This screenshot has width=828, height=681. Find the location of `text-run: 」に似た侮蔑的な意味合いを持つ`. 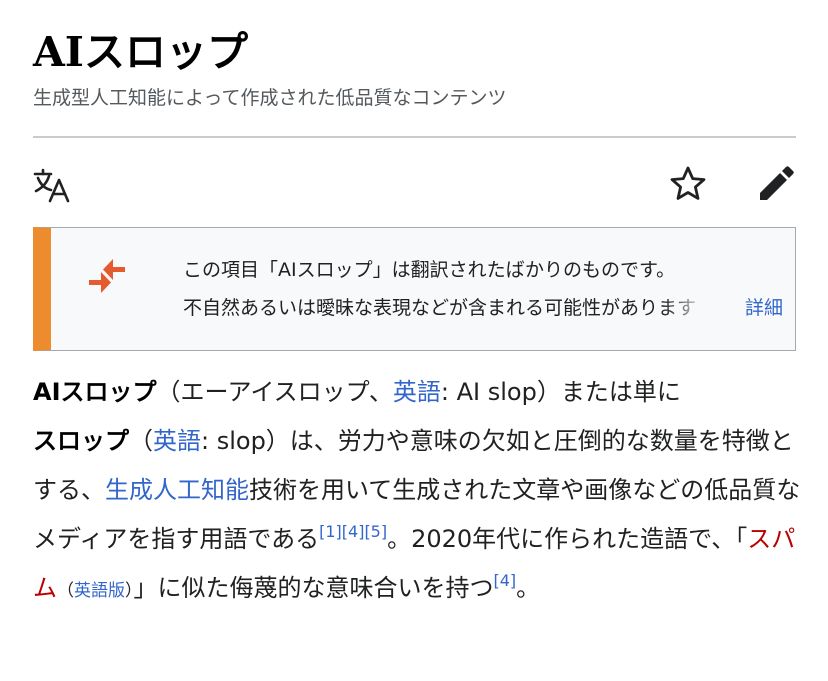

text-run: 」に似た侮蔑的な意味合いを持つ is located at coordinates (313, 588).